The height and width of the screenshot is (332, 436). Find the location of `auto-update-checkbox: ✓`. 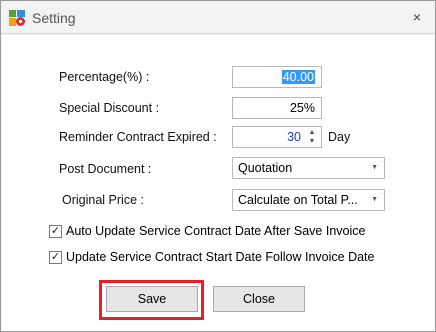

auto-update-checkbox: ✓ is located at coordinates (55, 231).